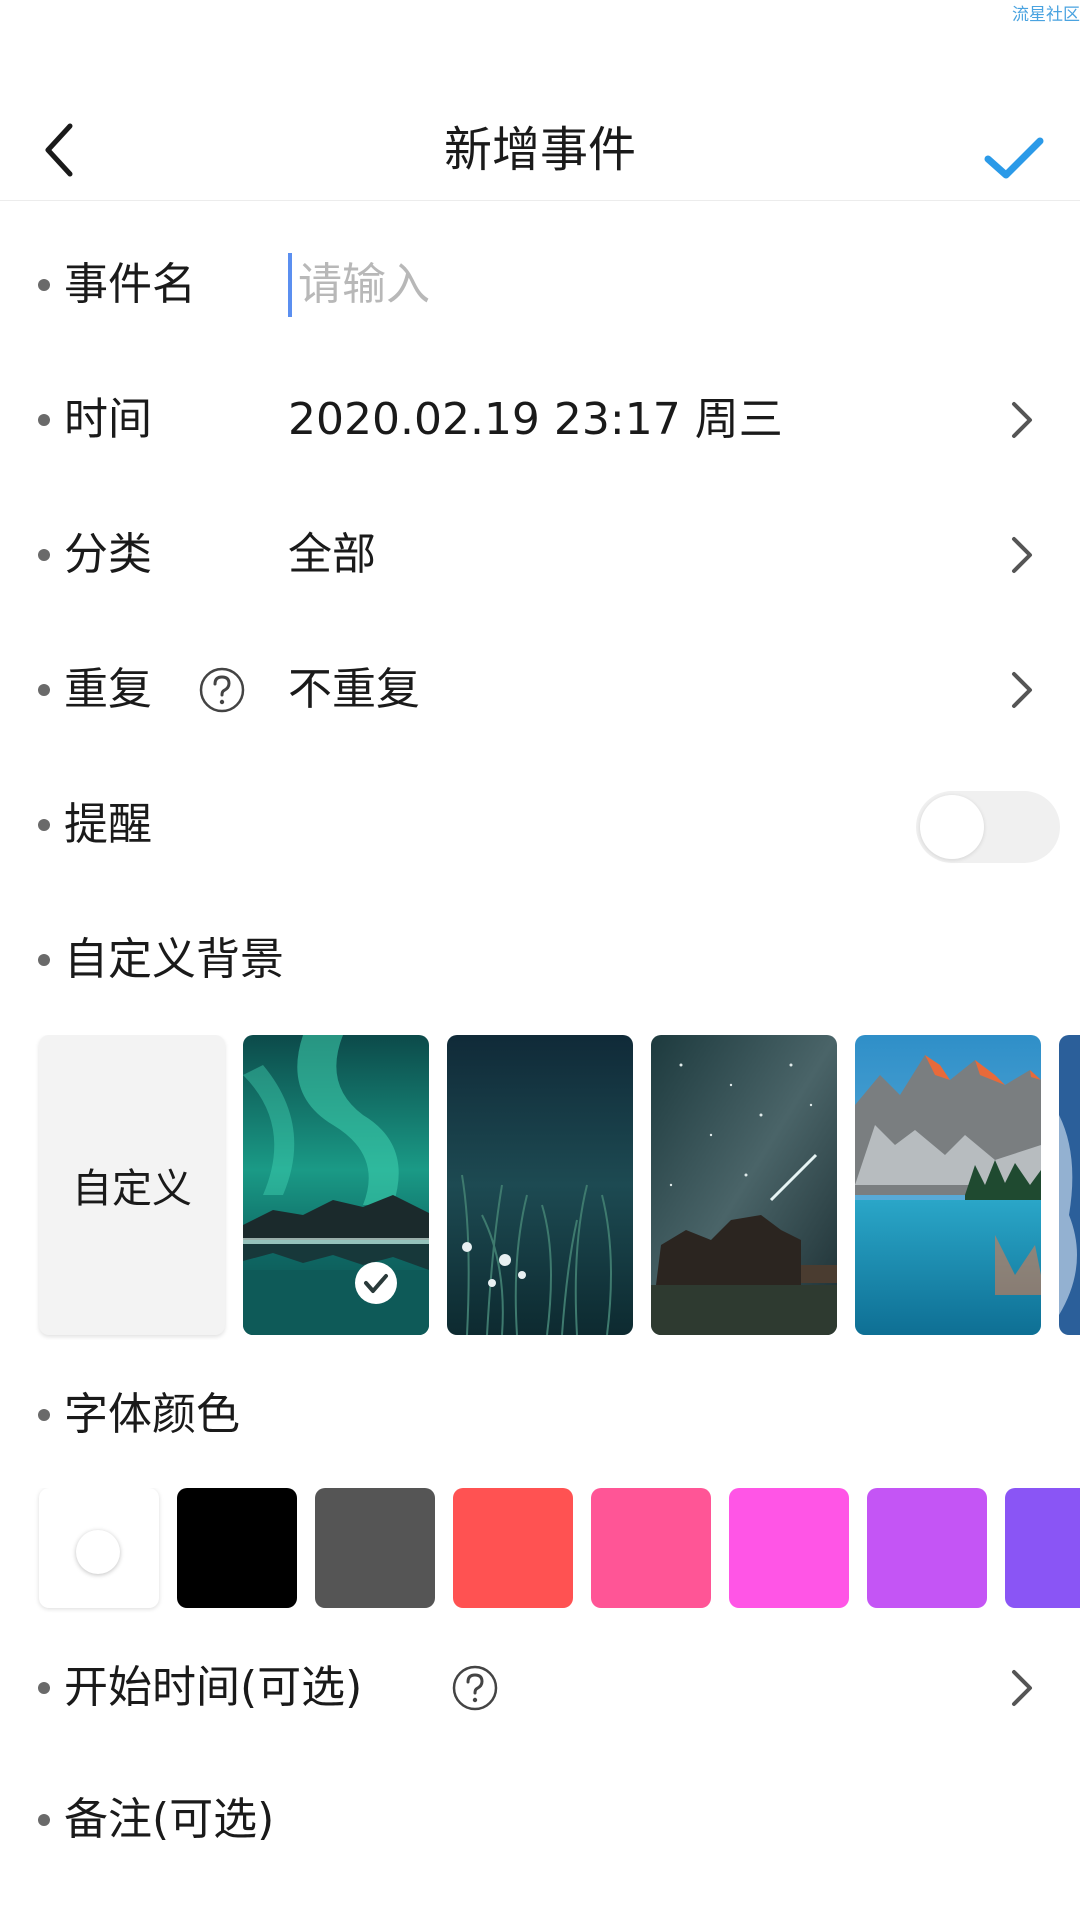 Image resolution: width=1080 pixels, height=1920 pixels. I want to click on custom-background-label: 自定义, so click(132, 1189).